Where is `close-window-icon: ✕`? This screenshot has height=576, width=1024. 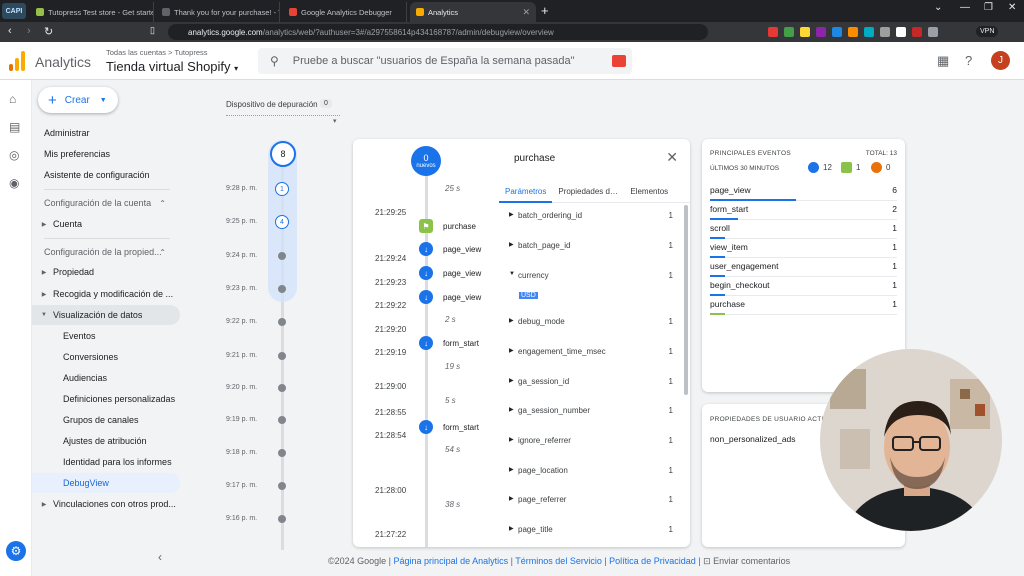
close-window-icon: ✕ is located at coordinates (1012, 7).